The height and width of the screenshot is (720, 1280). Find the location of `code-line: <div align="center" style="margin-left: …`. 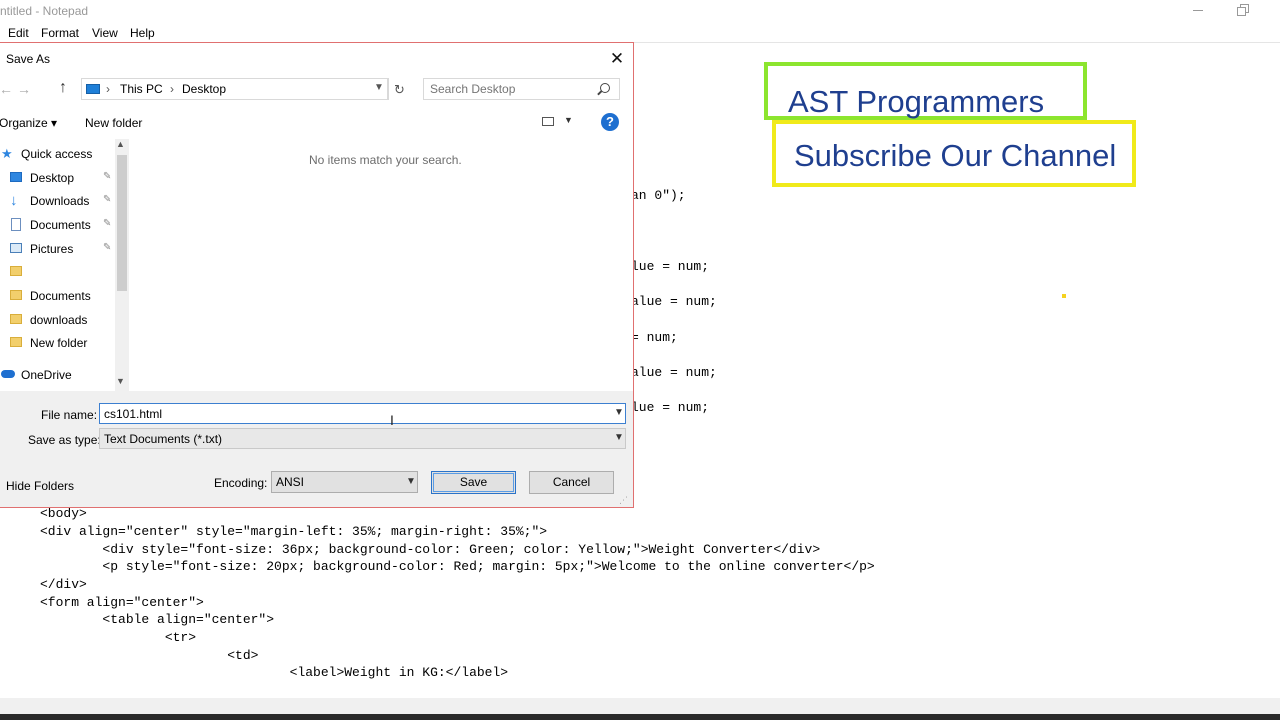

code-line: <div align="center" style="margin-left: … is located at coordinates (294, 531).